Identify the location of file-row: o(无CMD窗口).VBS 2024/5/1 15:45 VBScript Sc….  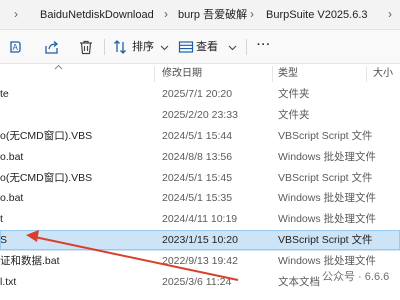
(200, 178).